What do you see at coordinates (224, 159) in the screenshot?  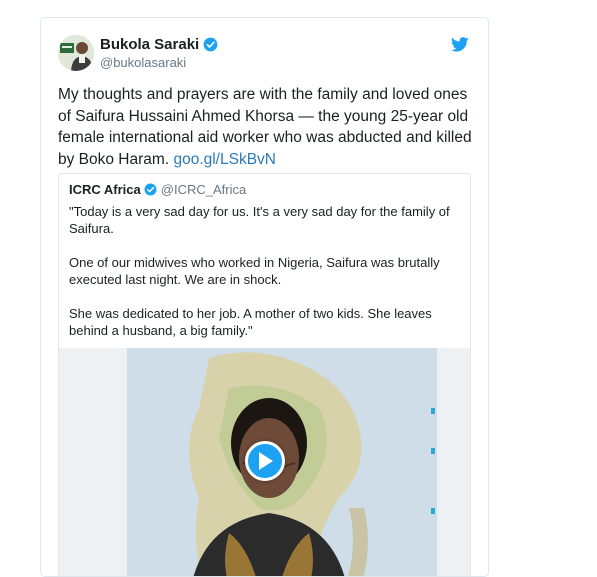 I see `tweet-link: goo.gl/LSkBvN` at bounding box center [224, 159].